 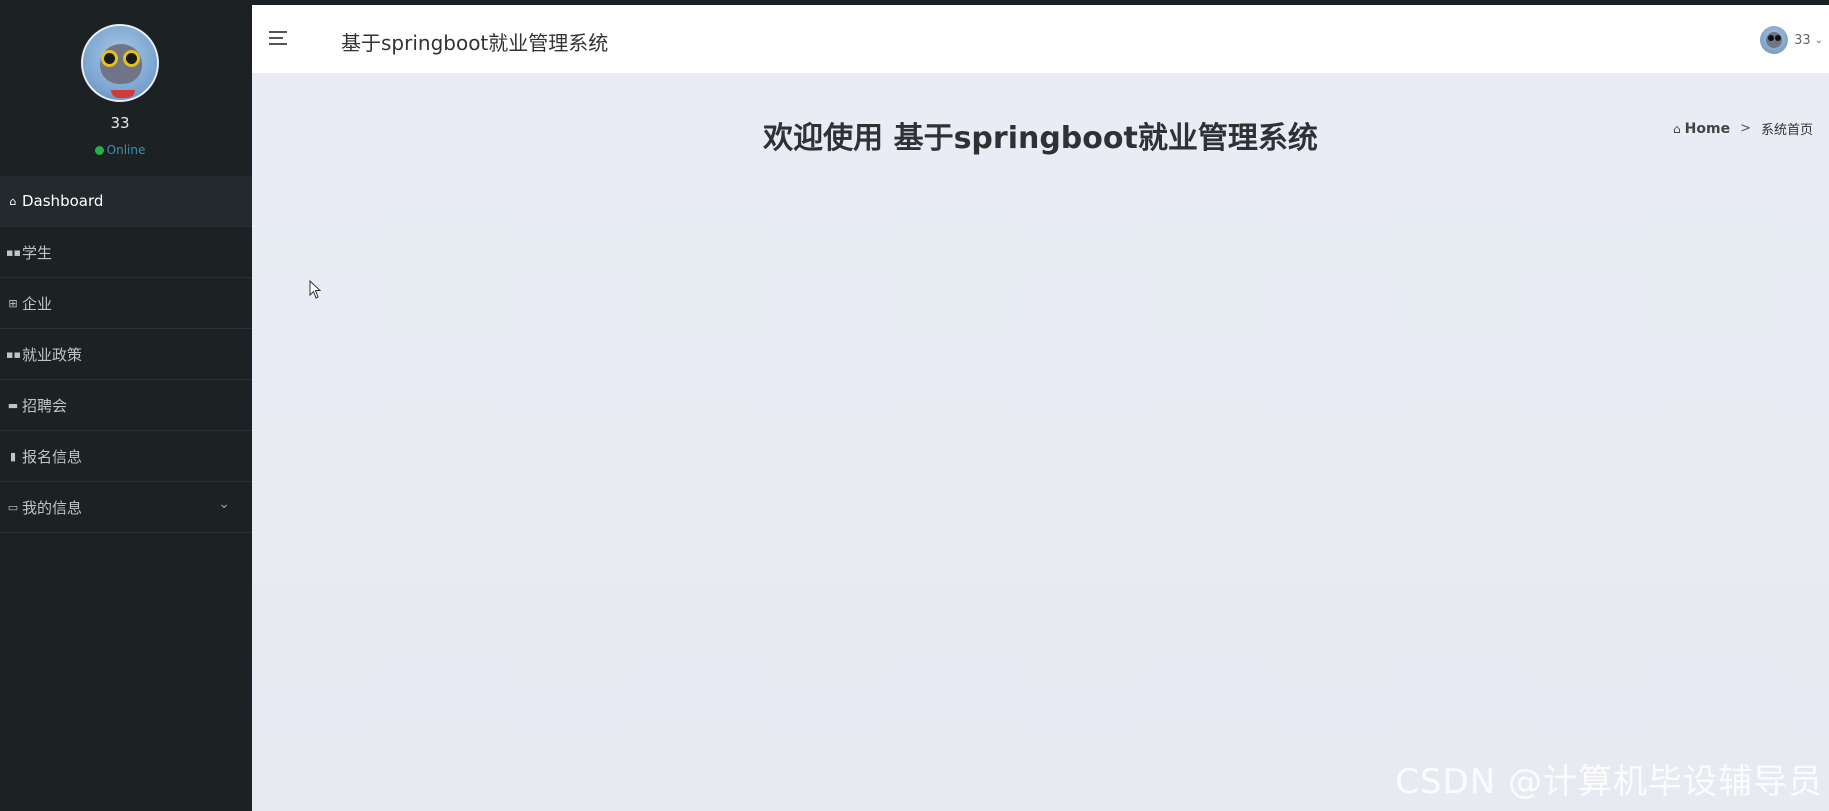 What do you see at coordinates (126, 507) in the screenshot?
I see `sidebar-item-my-info: ▭ 我的信息 ⌄` at bounding box center [126, 507].